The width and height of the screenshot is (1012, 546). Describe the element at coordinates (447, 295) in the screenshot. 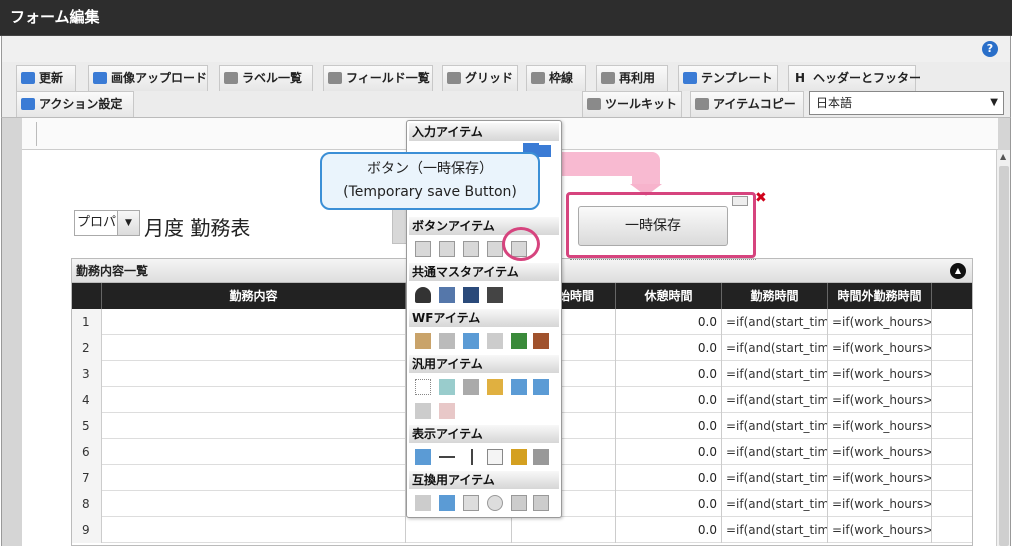

I see `organization-icon` at that location.